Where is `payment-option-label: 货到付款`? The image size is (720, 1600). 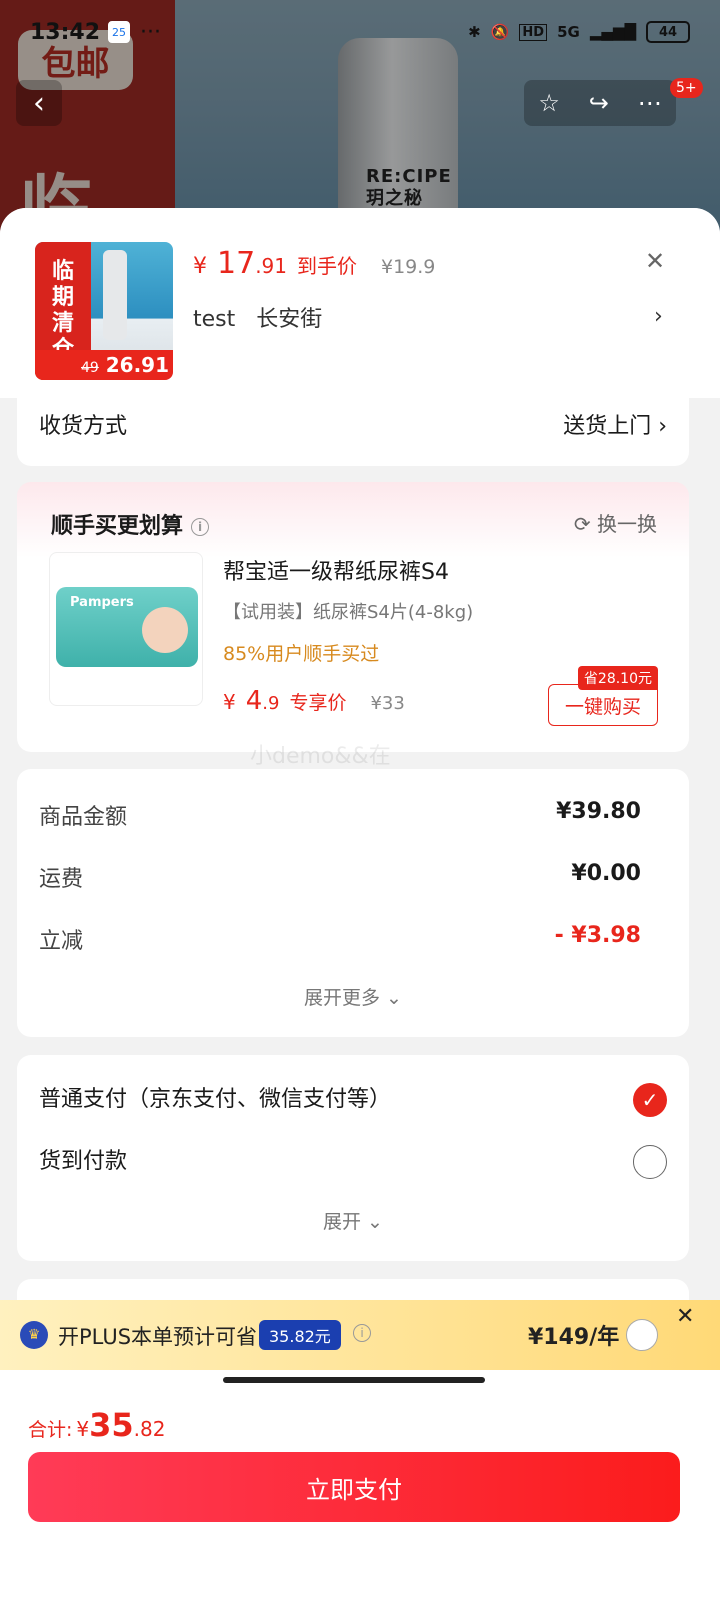
payment-option-label: 货到付款 is located at coordinates (83, 1161).